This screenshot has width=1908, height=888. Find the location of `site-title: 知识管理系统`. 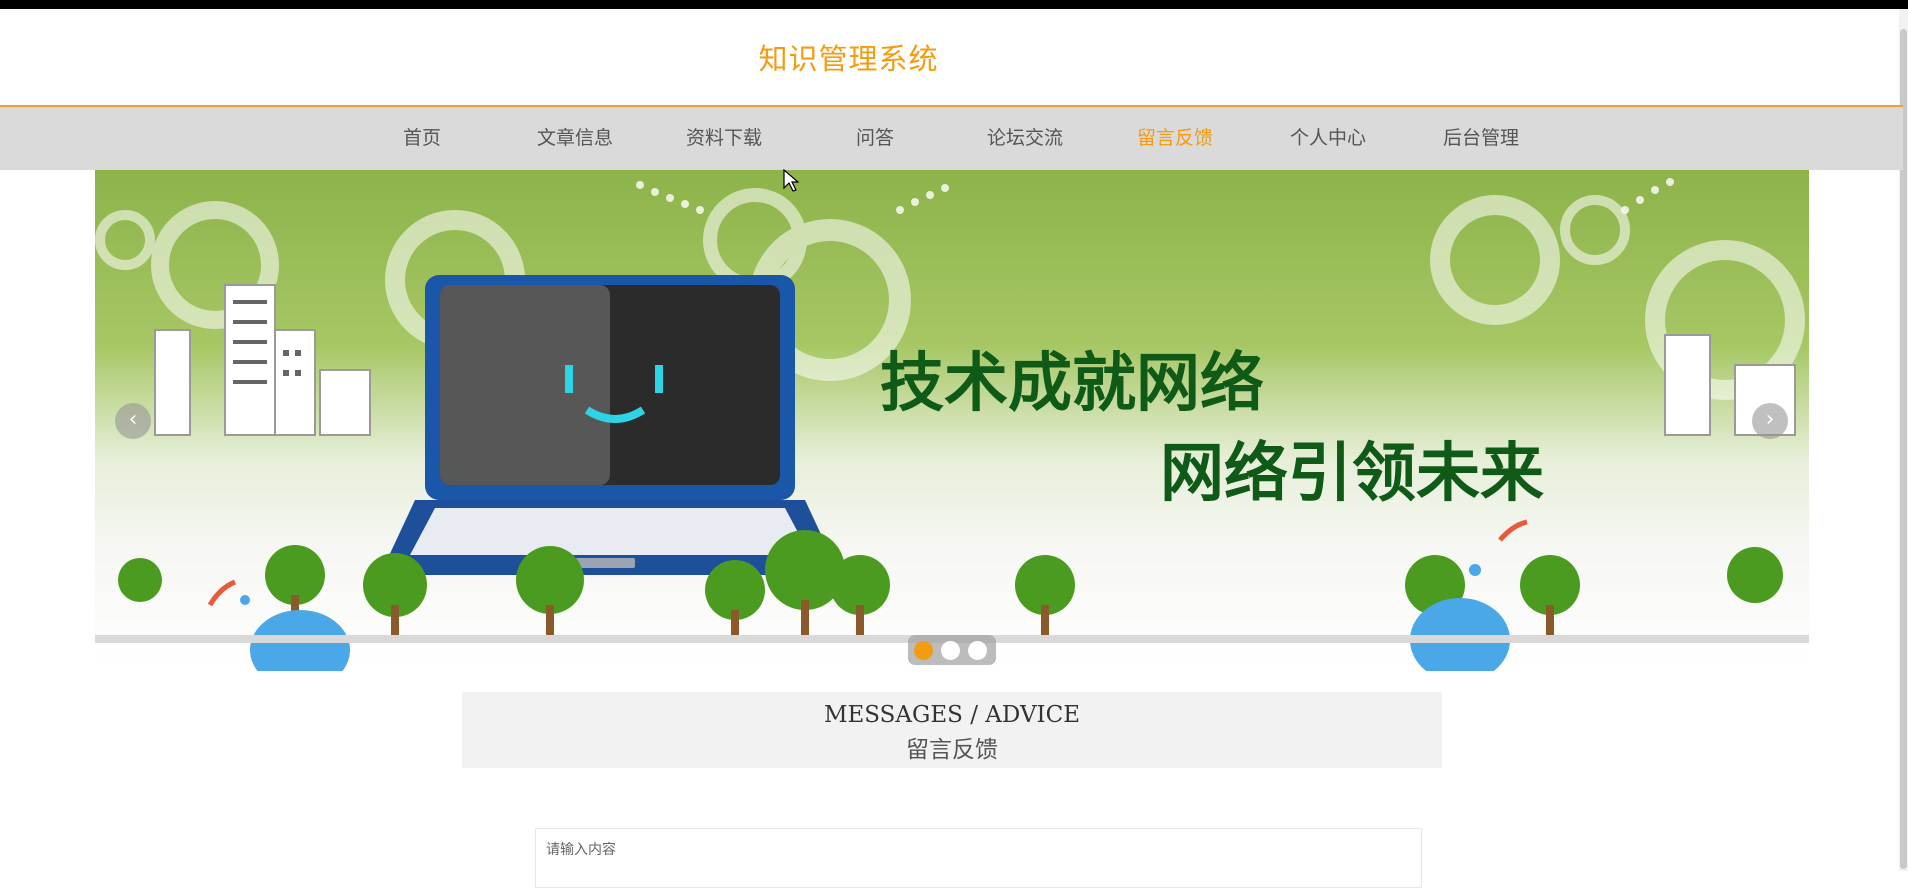

site-title: 知识管理系统 is located at coordinates (848, 59).